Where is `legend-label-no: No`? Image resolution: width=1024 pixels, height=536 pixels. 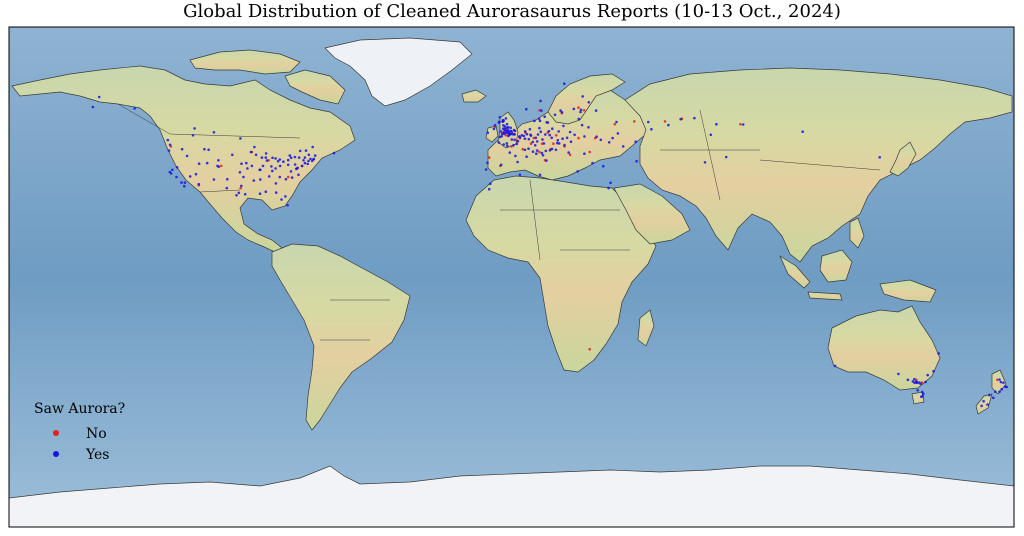
legend-label-no: No is located at coordinates (96, 434).